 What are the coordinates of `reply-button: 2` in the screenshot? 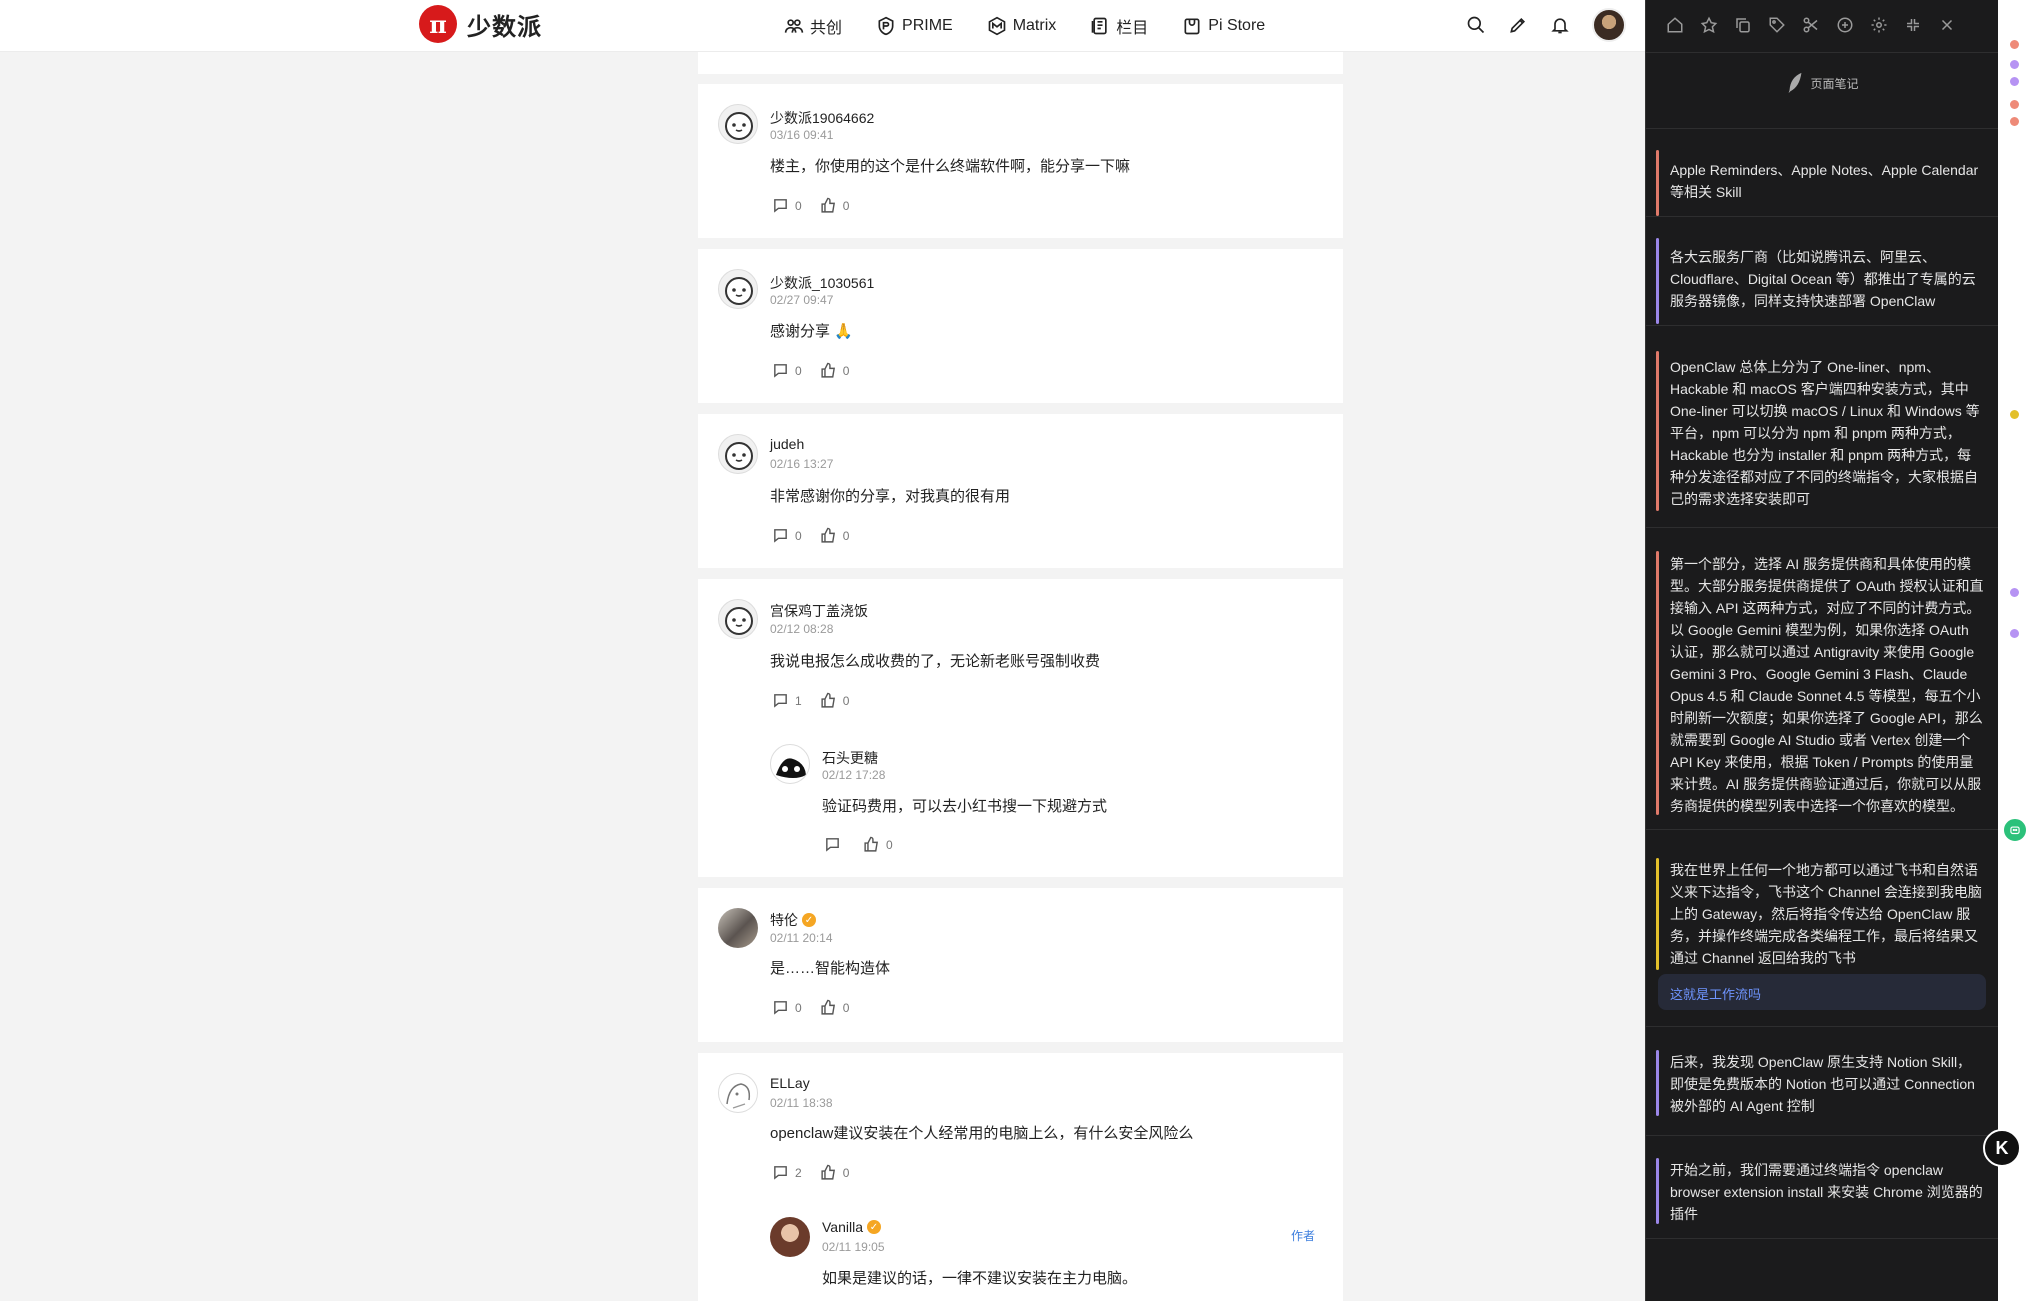 It's located at (787, 1172).